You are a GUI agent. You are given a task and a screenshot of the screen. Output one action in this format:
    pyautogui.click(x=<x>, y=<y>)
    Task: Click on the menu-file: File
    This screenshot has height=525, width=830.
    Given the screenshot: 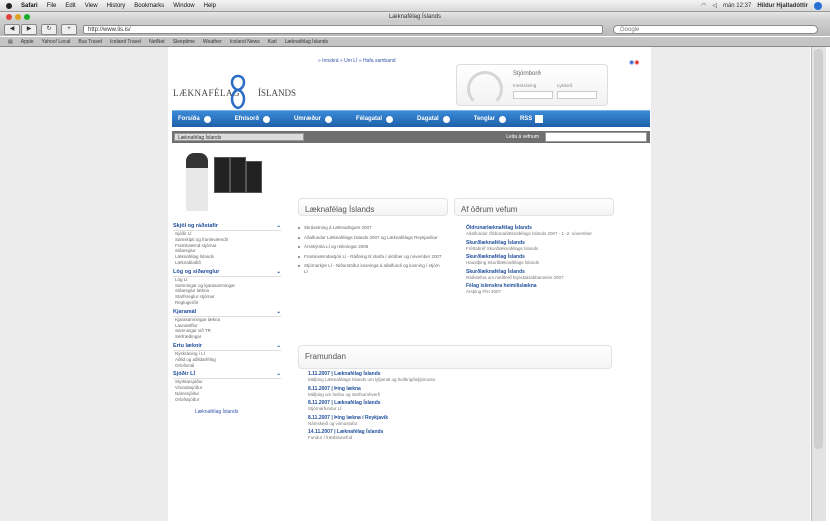 What is the action you would take?
    pyautogui.click(x=52, y=6)
    